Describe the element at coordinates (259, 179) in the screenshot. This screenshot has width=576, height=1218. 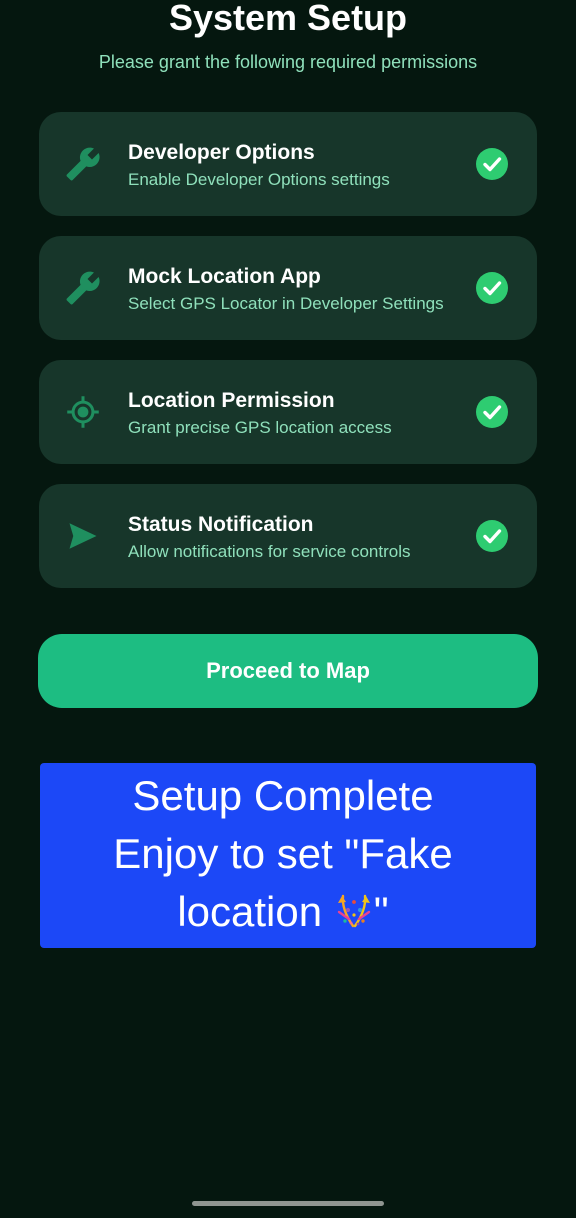
I see `permission-description: Enable Developer Options settings` at that location.